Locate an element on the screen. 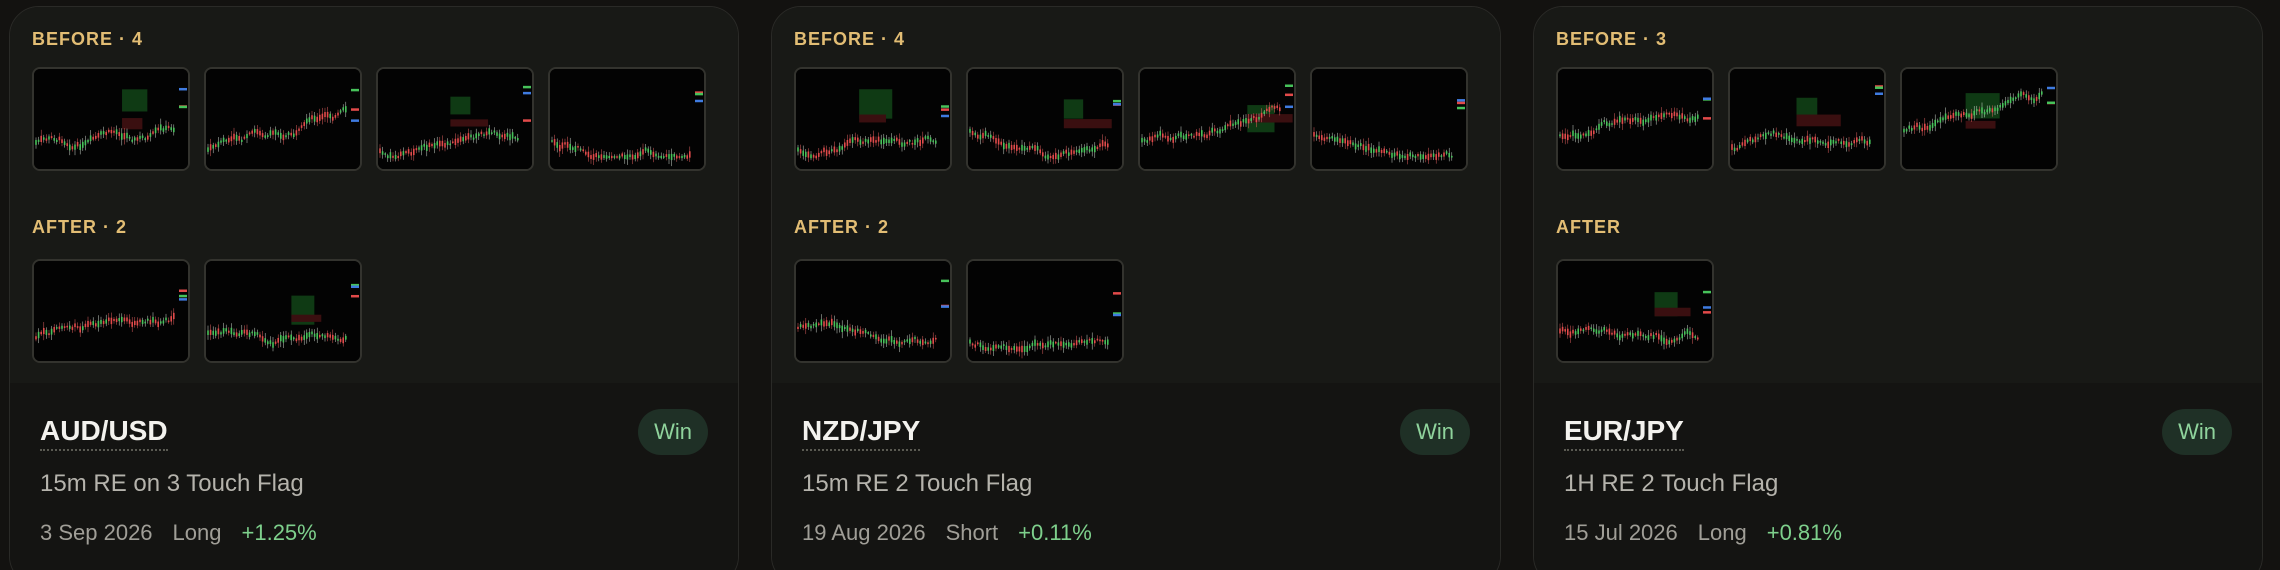 The image size is (2280, 570). before-section: BEFORE · 3 is located at coordinates (1898, 100).